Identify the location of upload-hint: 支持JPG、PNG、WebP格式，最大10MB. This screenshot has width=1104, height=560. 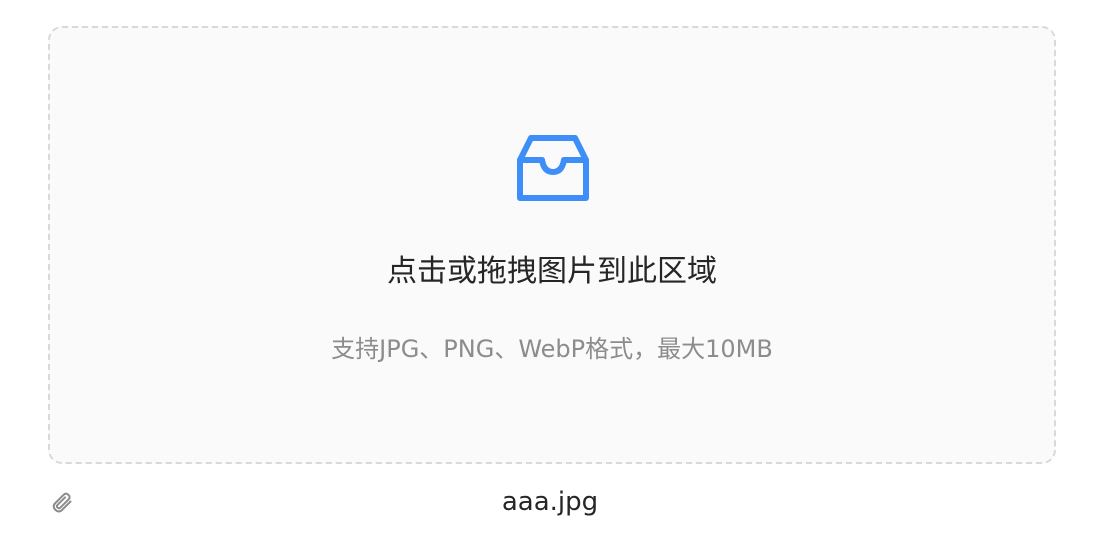
(552, 349).